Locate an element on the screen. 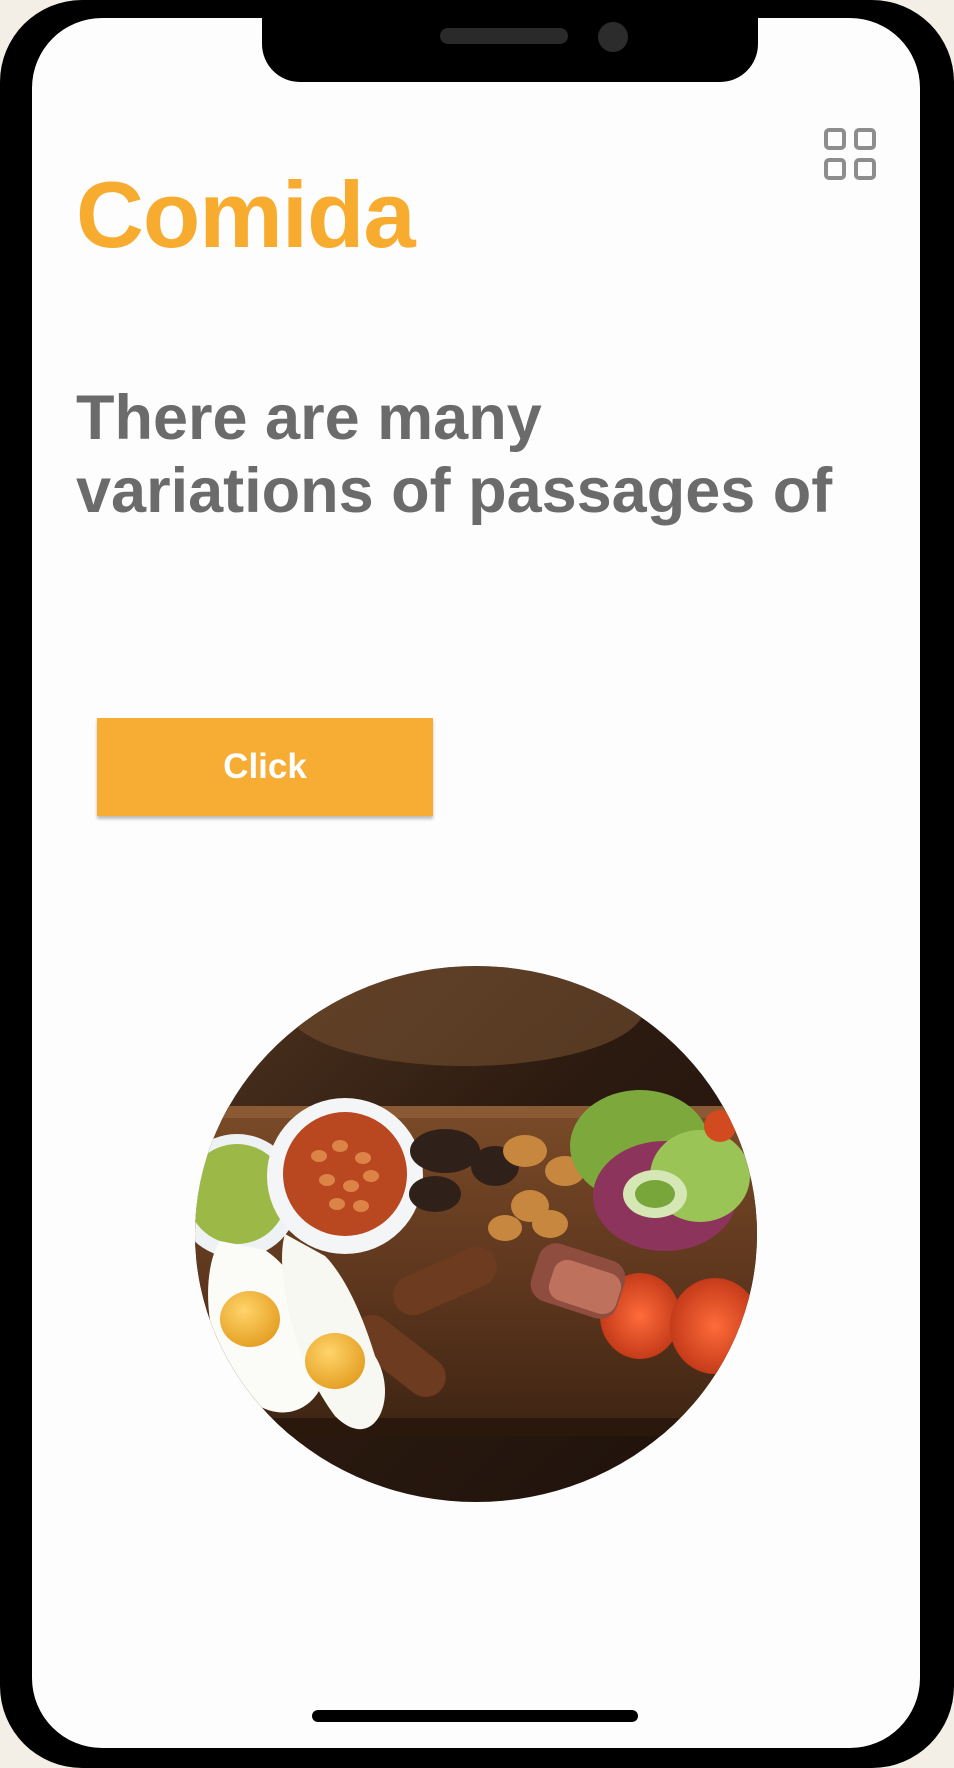  home-indicator is located at coordinates (475, 1716).